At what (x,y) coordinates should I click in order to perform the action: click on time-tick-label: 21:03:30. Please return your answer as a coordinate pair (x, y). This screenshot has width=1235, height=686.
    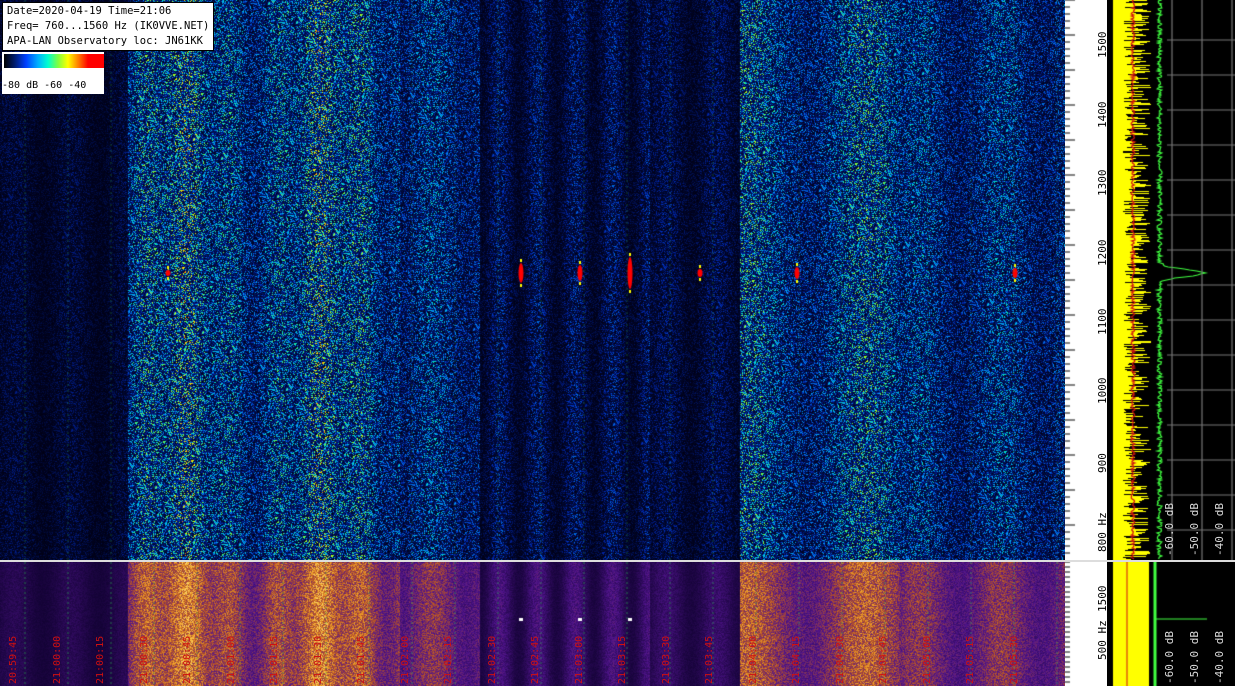
    Looking at the image, I should click on (666, 659).